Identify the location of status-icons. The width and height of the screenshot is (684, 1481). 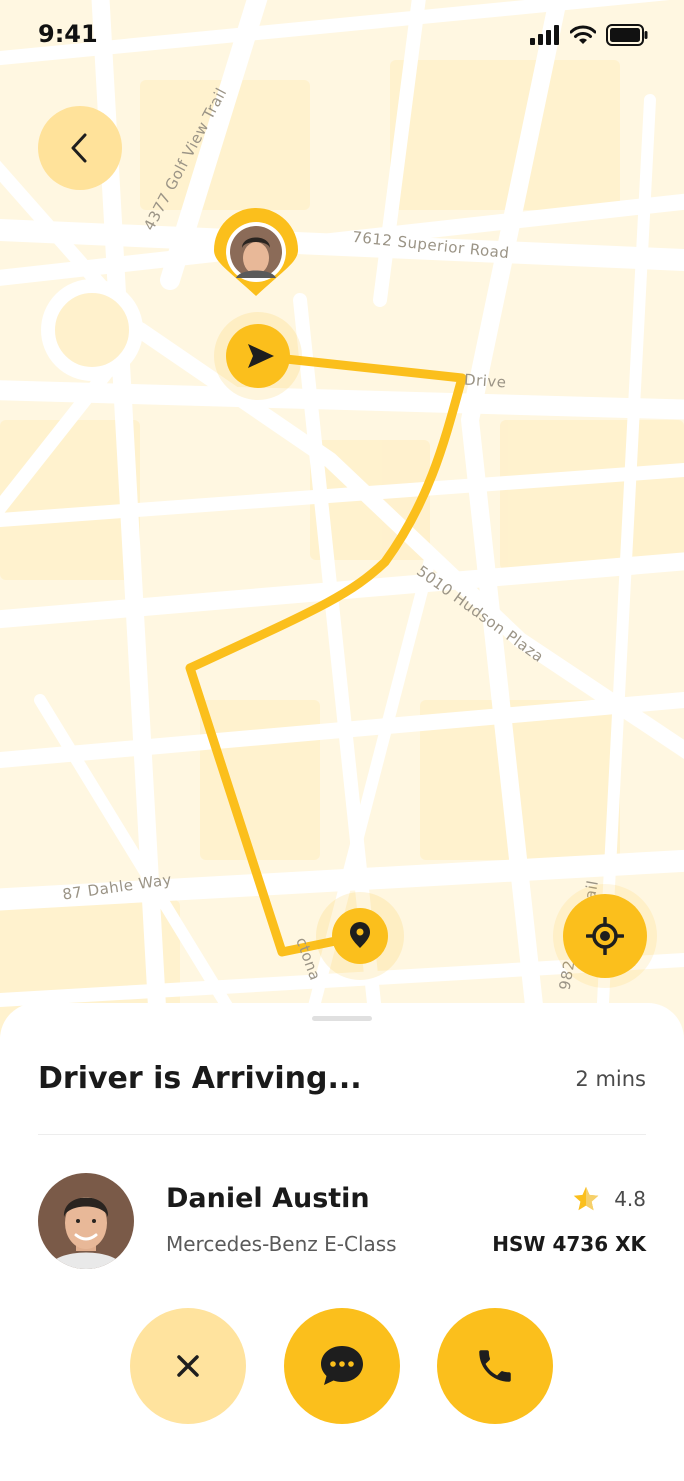
(589, 35).